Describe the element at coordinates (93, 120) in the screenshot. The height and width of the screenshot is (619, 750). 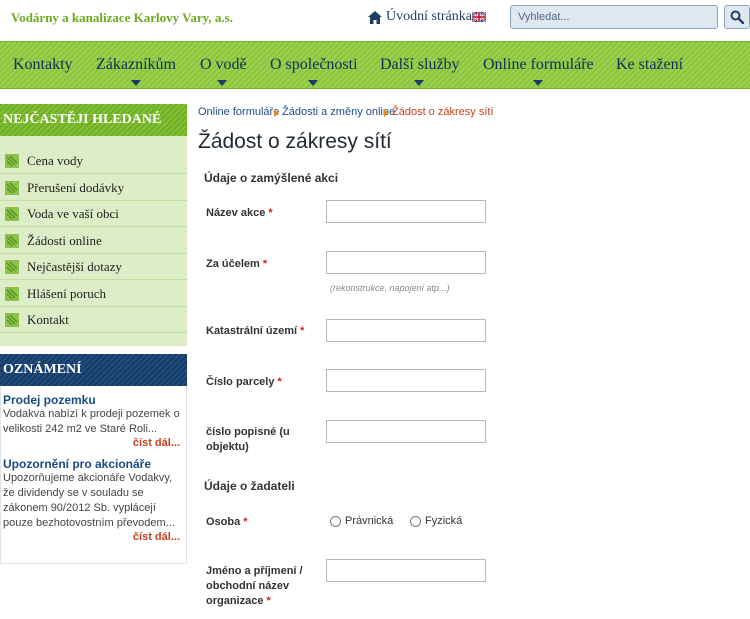
I see `frequent-heading: NEJČASTĚJI HLEDANÉ` at that location.